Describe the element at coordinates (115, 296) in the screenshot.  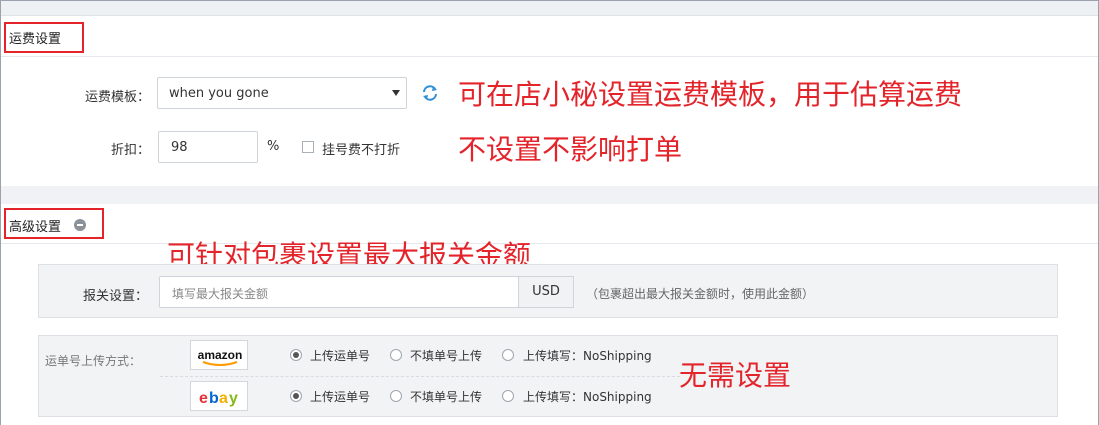
I see `customs-label: 报关设置：` at that location.